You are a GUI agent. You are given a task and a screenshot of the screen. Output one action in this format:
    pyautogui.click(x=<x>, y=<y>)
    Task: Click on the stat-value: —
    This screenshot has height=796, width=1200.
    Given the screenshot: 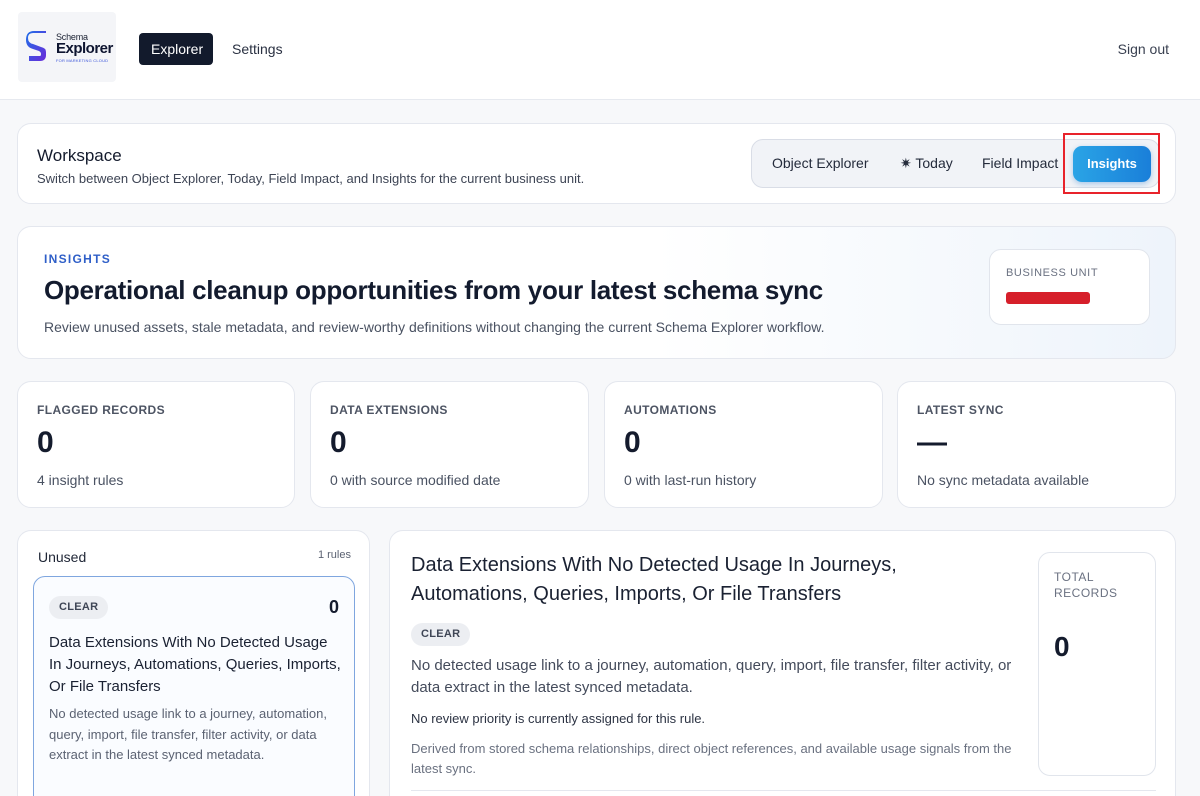 What is the action you would take?
    pyautogui.click(x=932, y=442)
    